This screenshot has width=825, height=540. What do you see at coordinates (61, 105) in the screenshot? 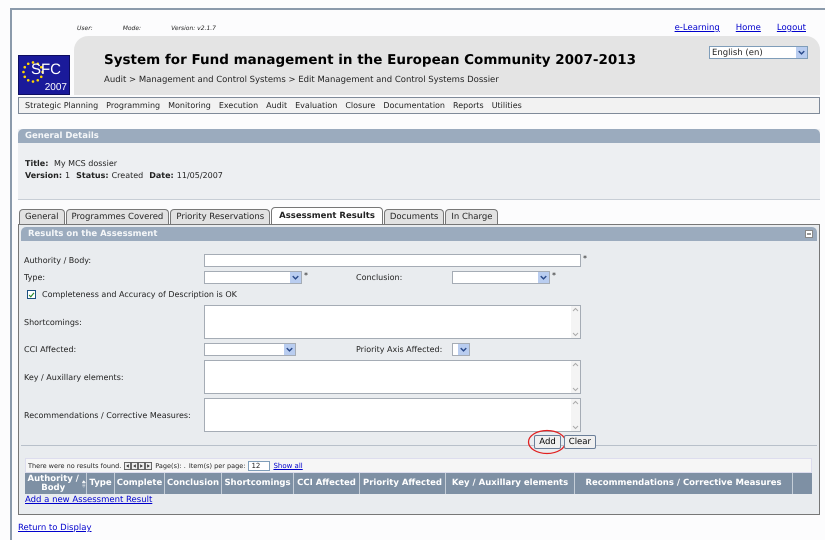
I see `menu-item: Strategic Planning` at bounding box center [61, 105].